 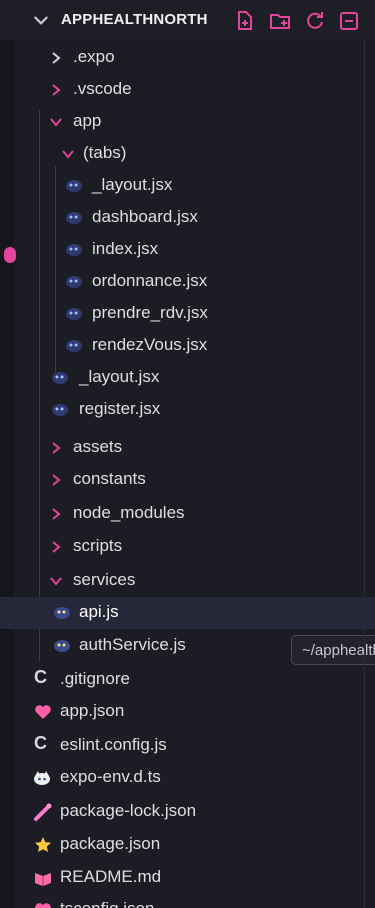 What do you see at coordinates (187, 154) in the screenshot?
I see `tree-row-folder: (tabs)` at bounding box center [187, 154].